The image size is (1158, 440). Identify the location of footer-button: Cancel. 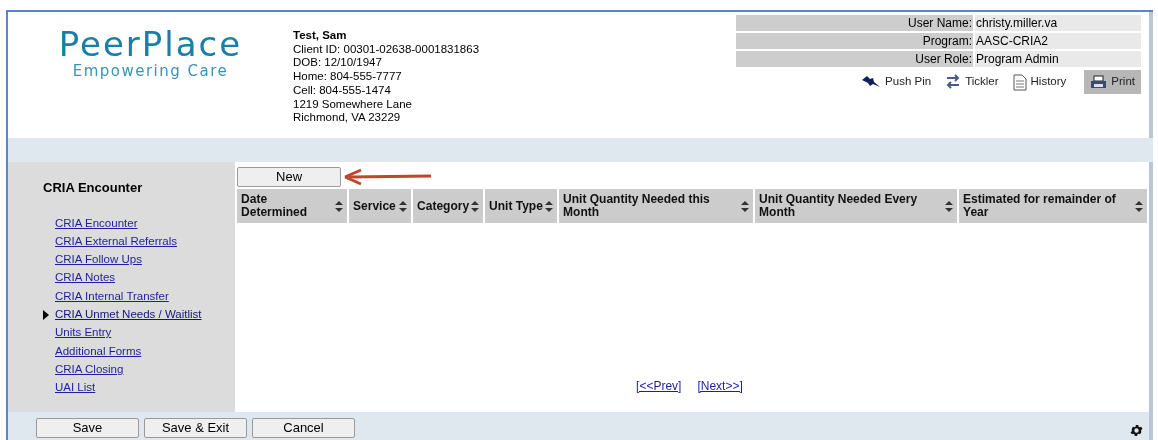
(303, 428).